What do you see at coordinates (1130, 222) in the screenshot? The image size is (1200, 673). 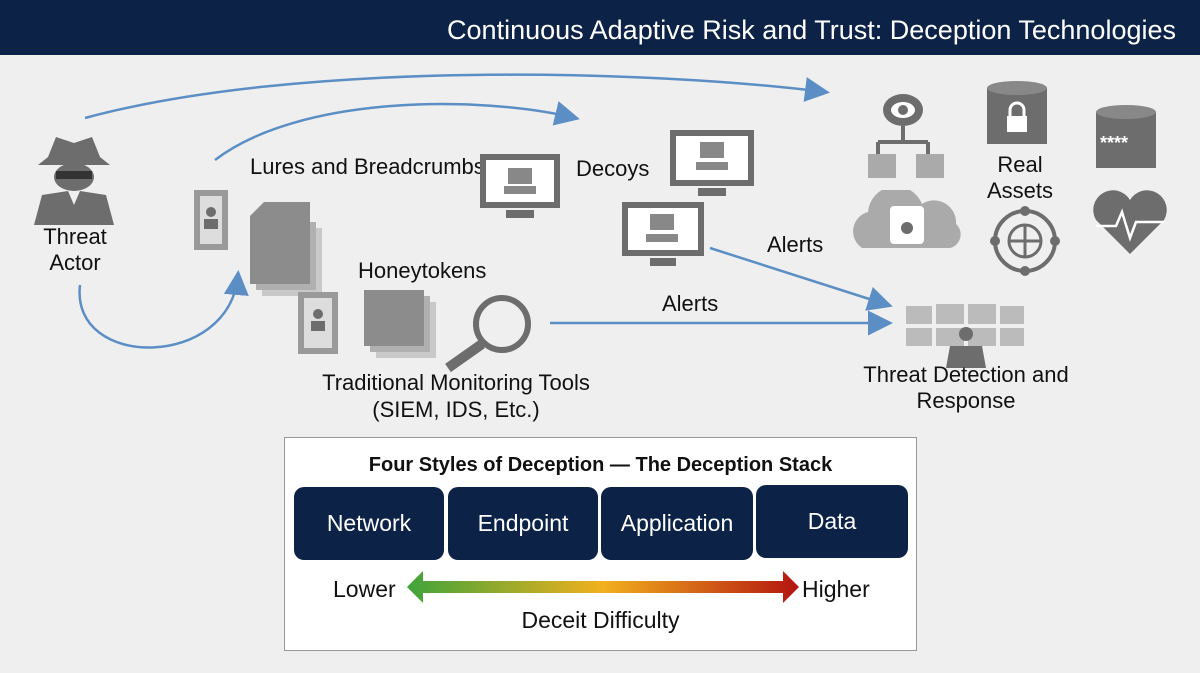 I see `heart-health-icon` at bounding box center [1130, 222].